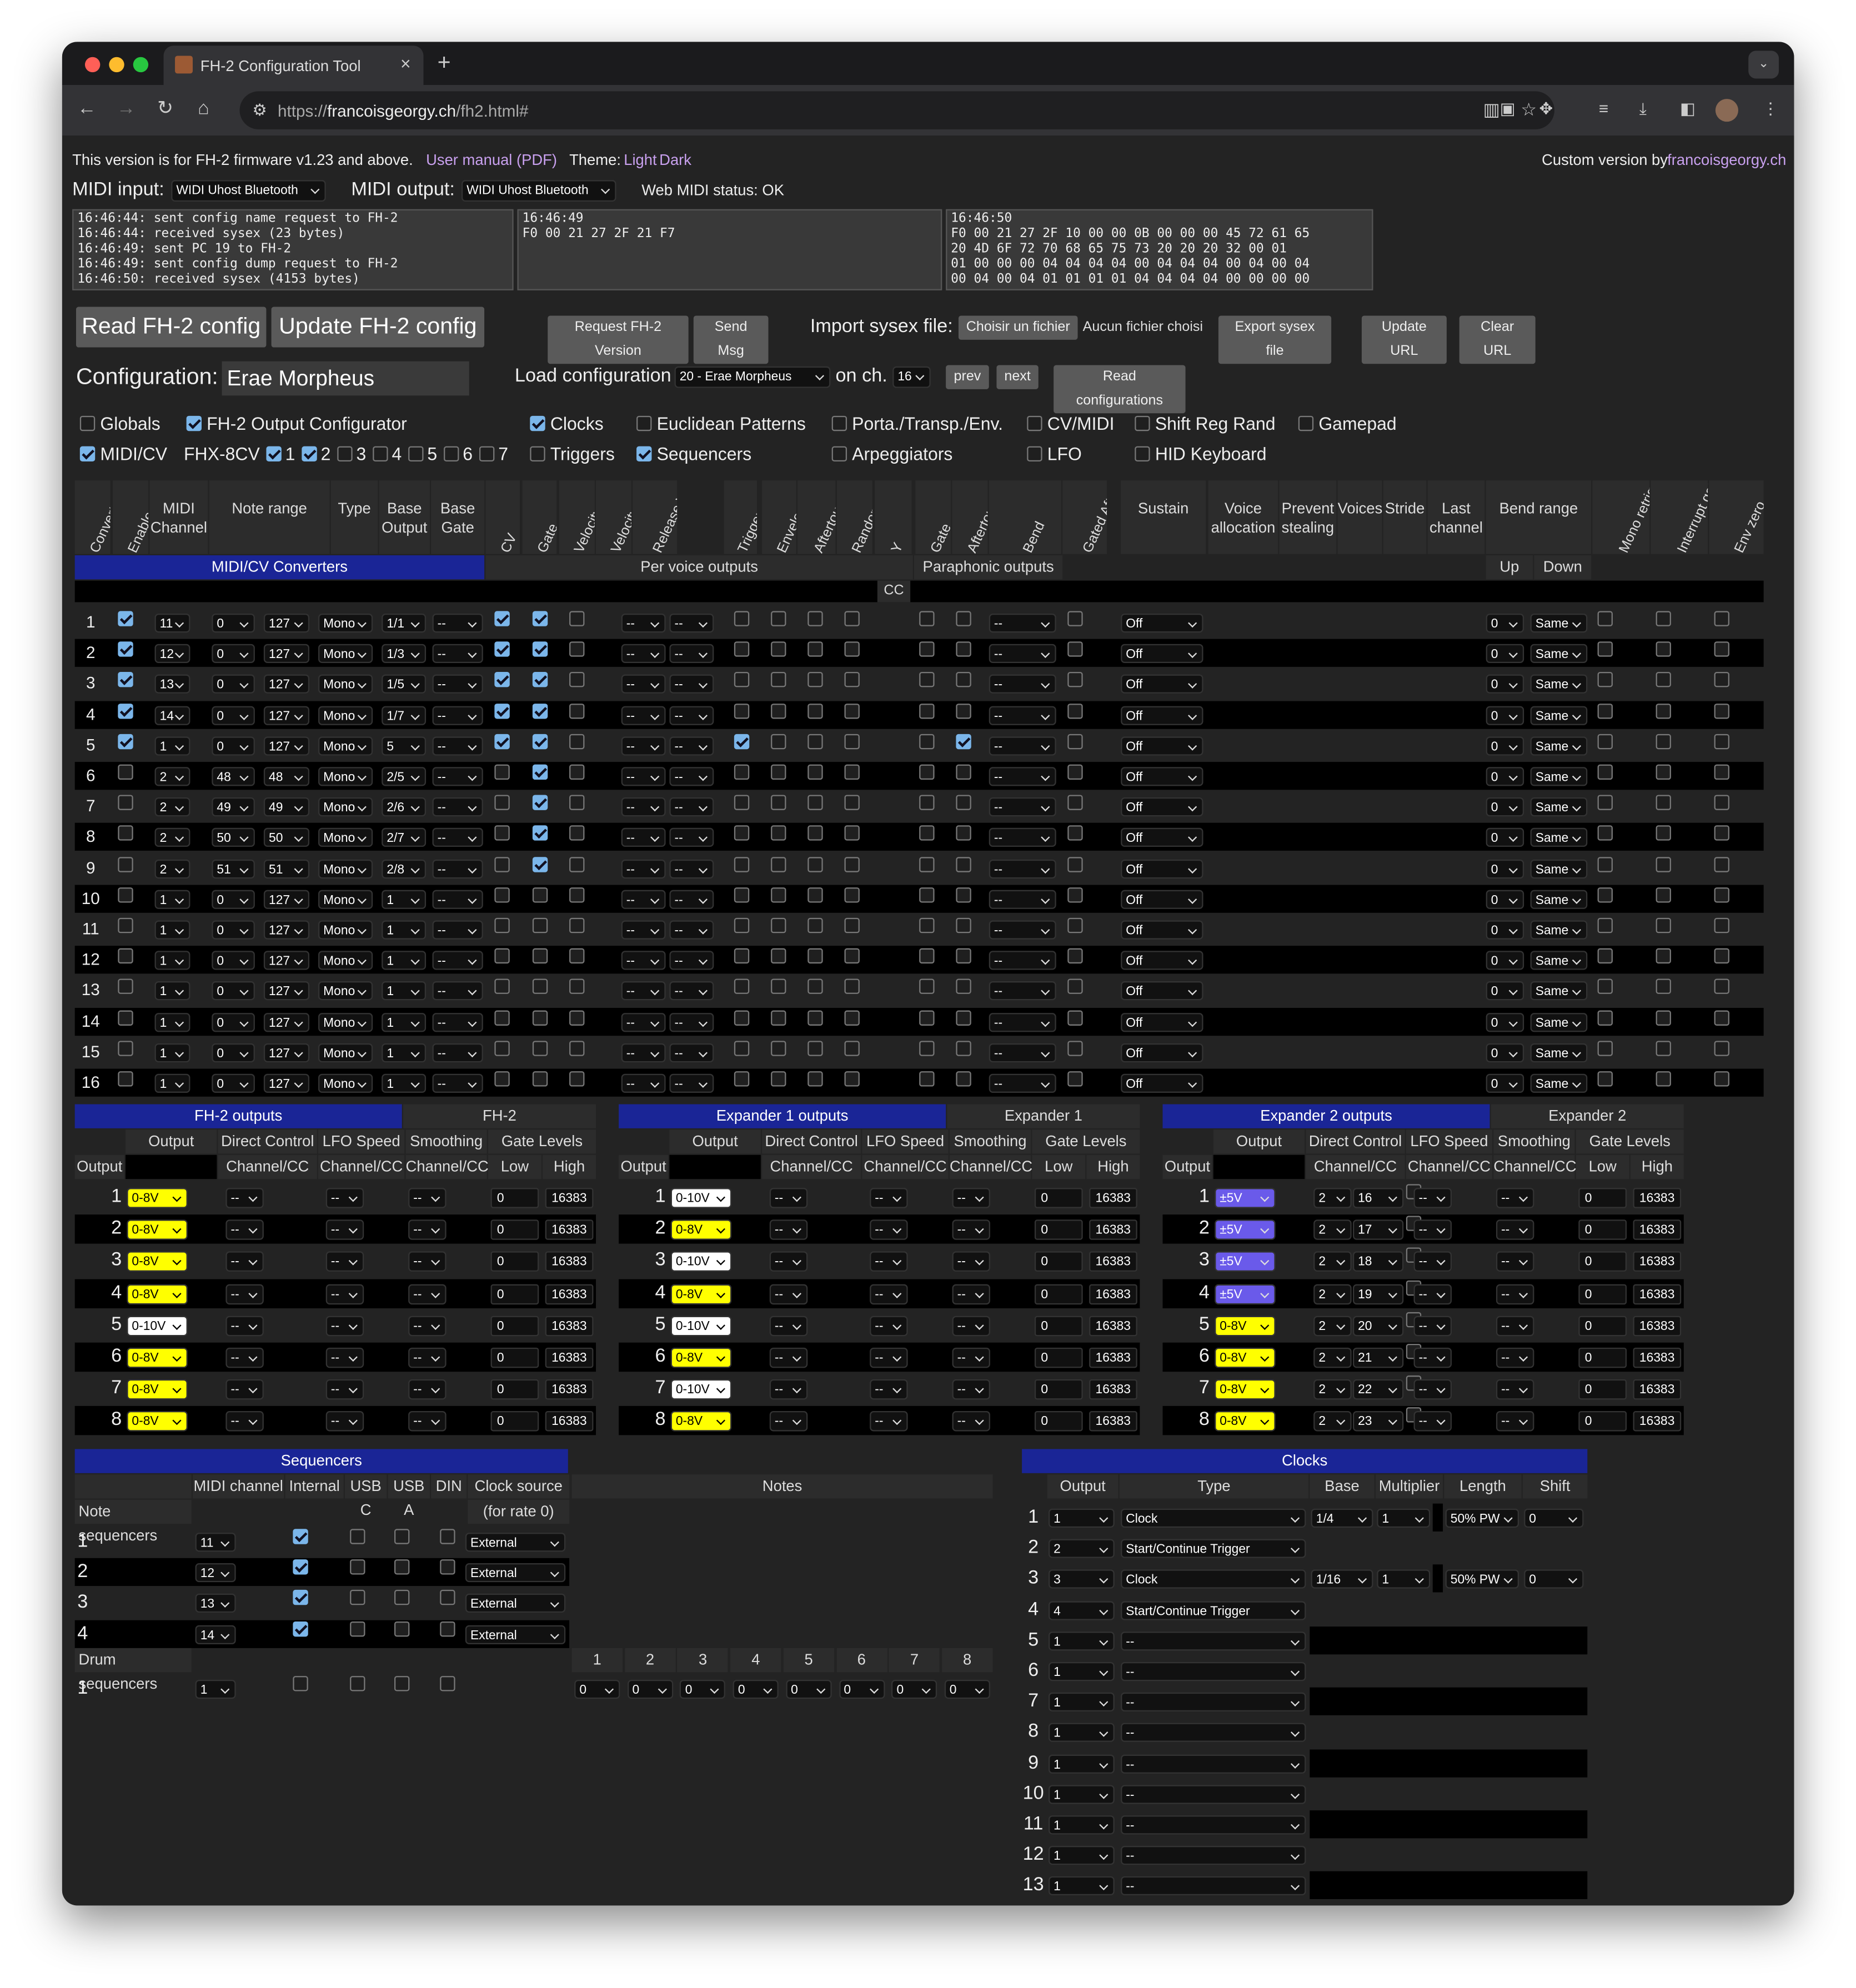 This screenshot has height=1988, width=1856. I want to click on clock-output-select: 1, so click(1082, 1671).